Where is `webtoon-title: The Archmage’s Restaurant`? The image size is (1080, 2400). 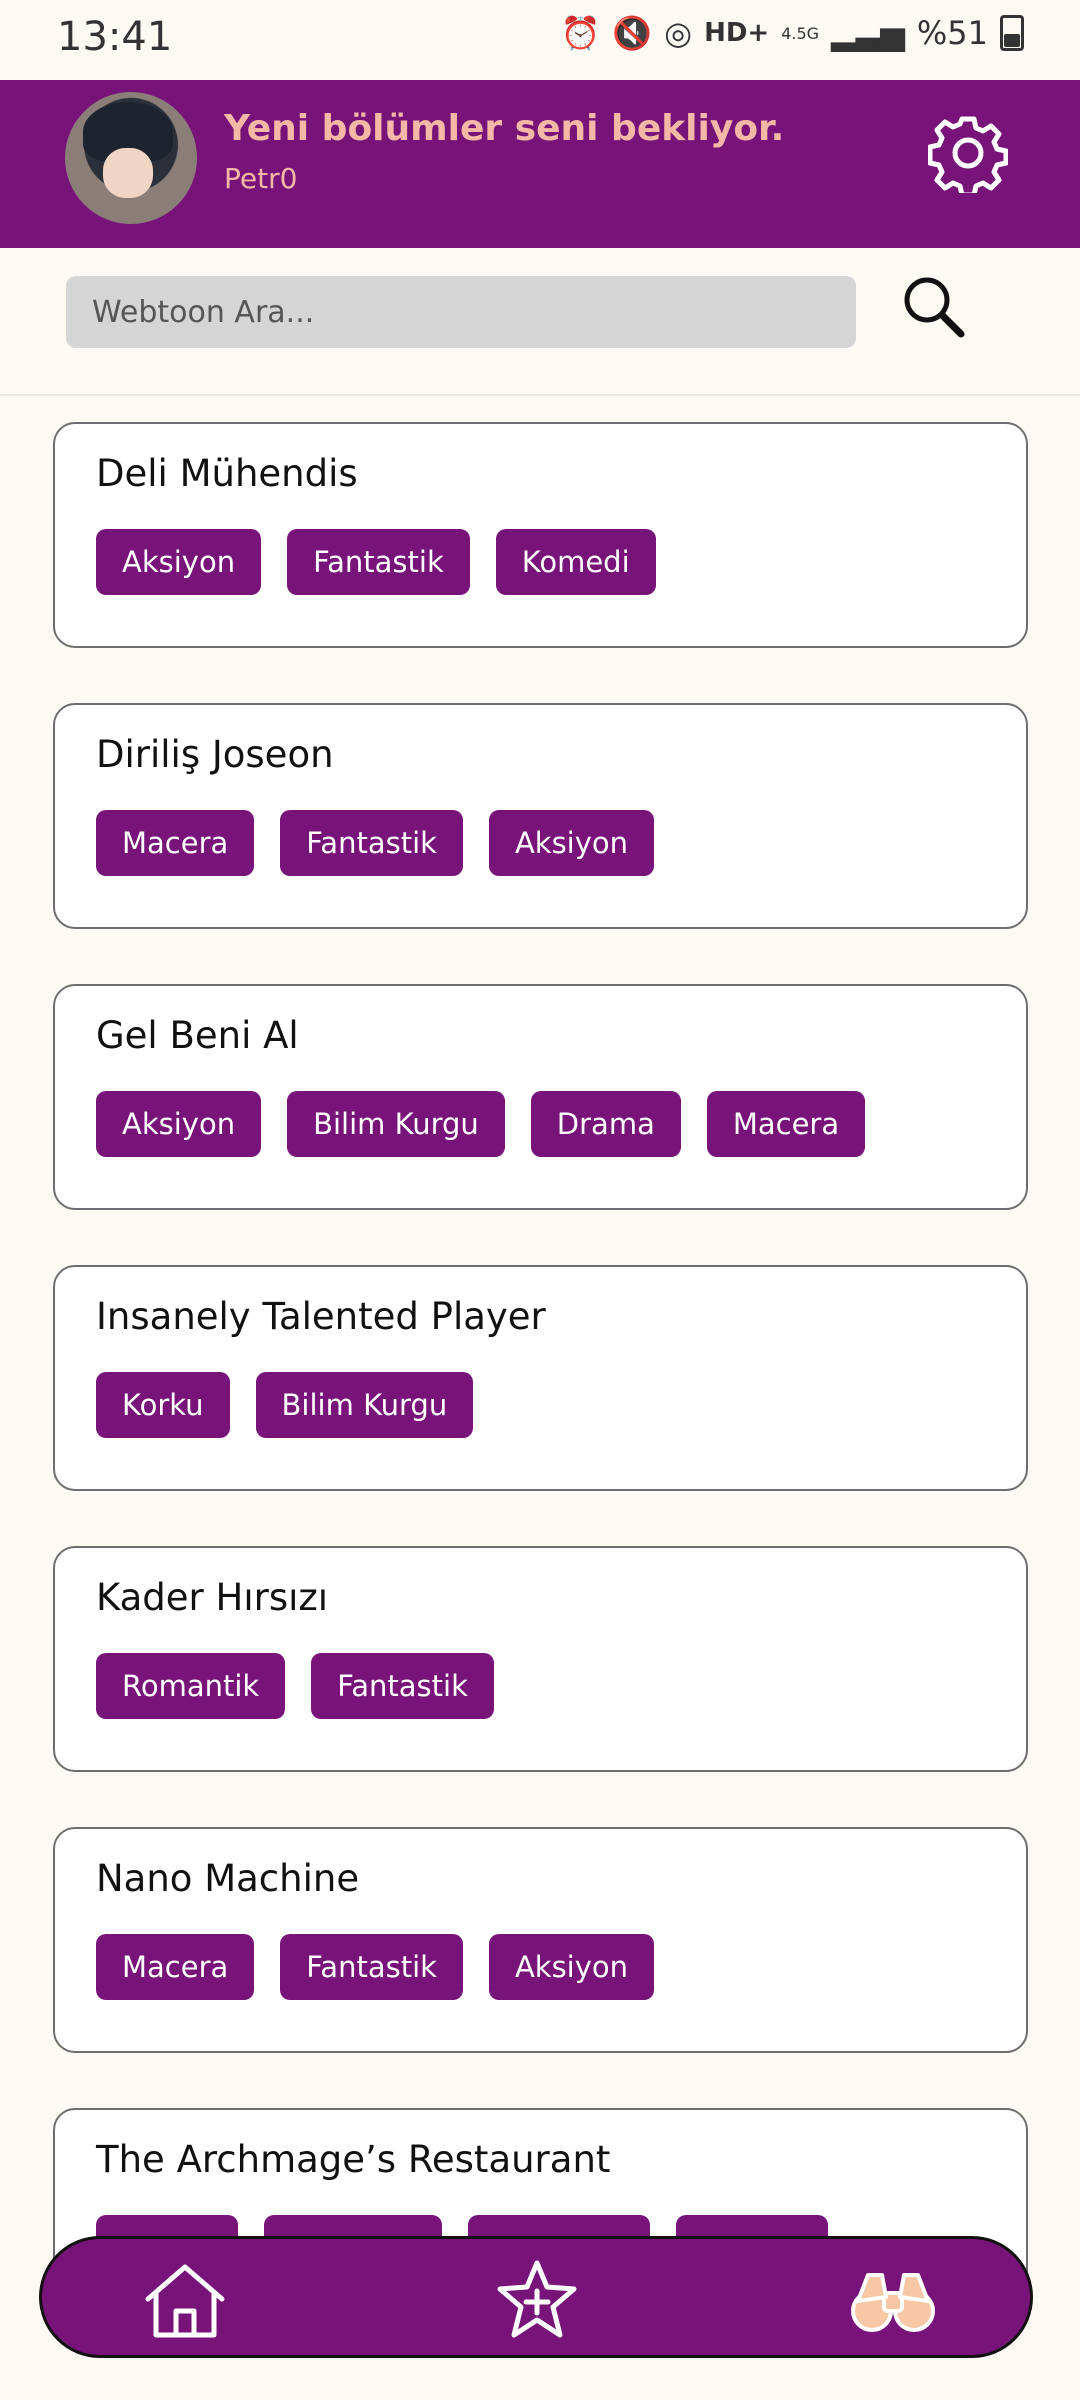
webtoon-title: The Archmage’s Restaurant is located at coordinates (353, 2159).